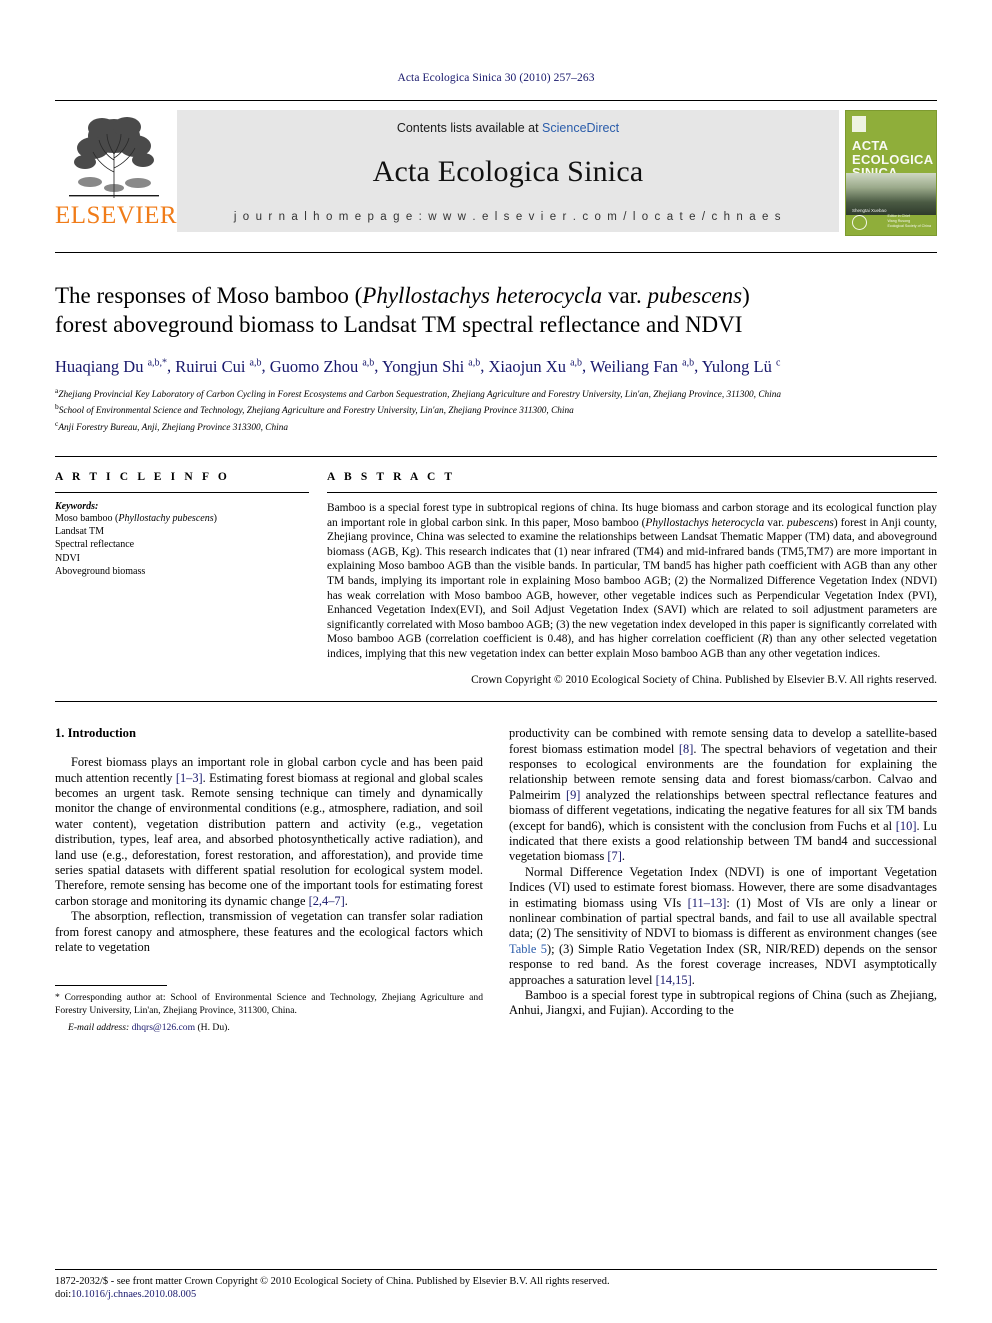 The height and width of the screenshot is (1323, 992). I want to click on cover-foot-line3: Ecological Society of China, so click(909, 226).